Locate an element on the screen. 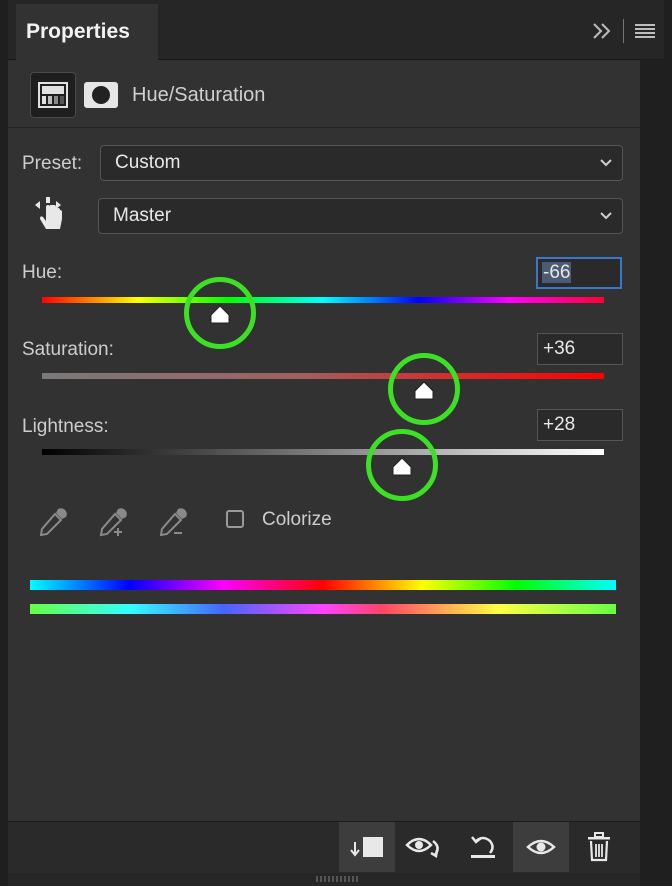 Image resolution: width=672 pixels, height=886 pixels. adjustment-title: Hue/Saturation is located at coordinates (199, 95).